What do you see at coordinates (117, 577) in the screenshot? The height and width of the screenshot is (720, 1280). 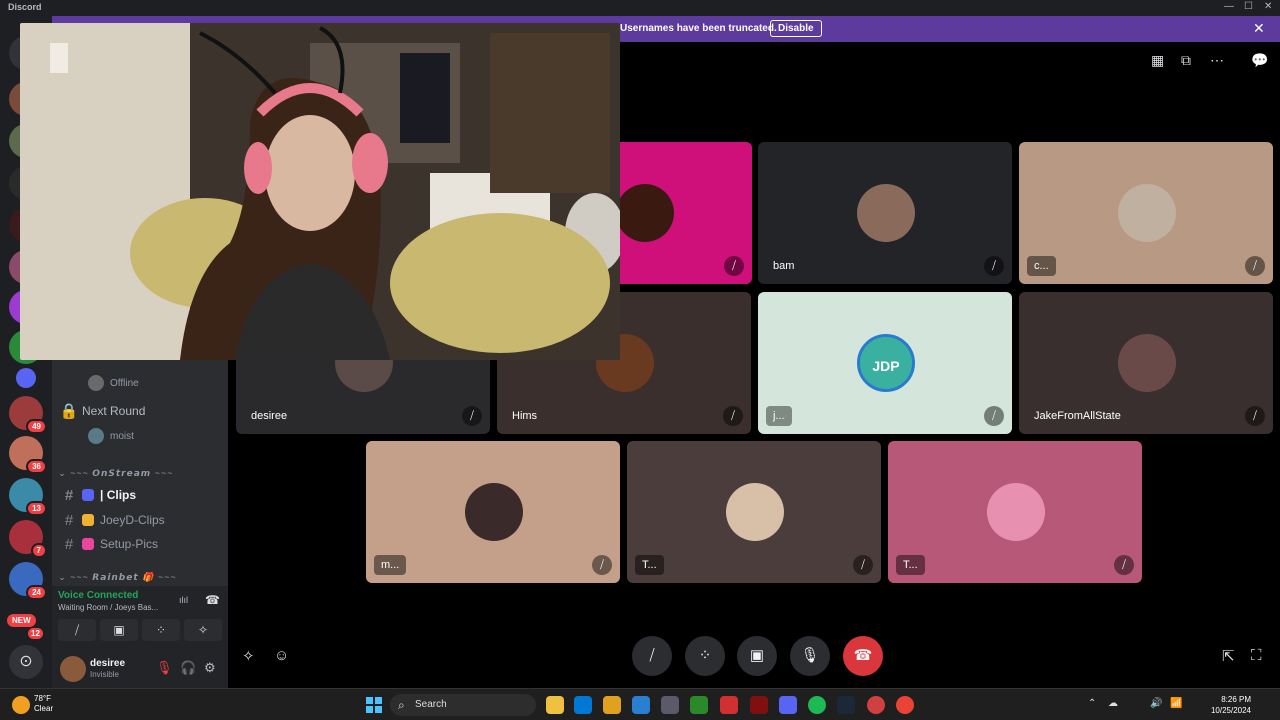 I see `category-rainbet: ⌄ ~~~ 𝙍𝙖𝙞𝙣𝙗𝙚𝙩 🎁 ~~~` at bounding box center [117, 577].